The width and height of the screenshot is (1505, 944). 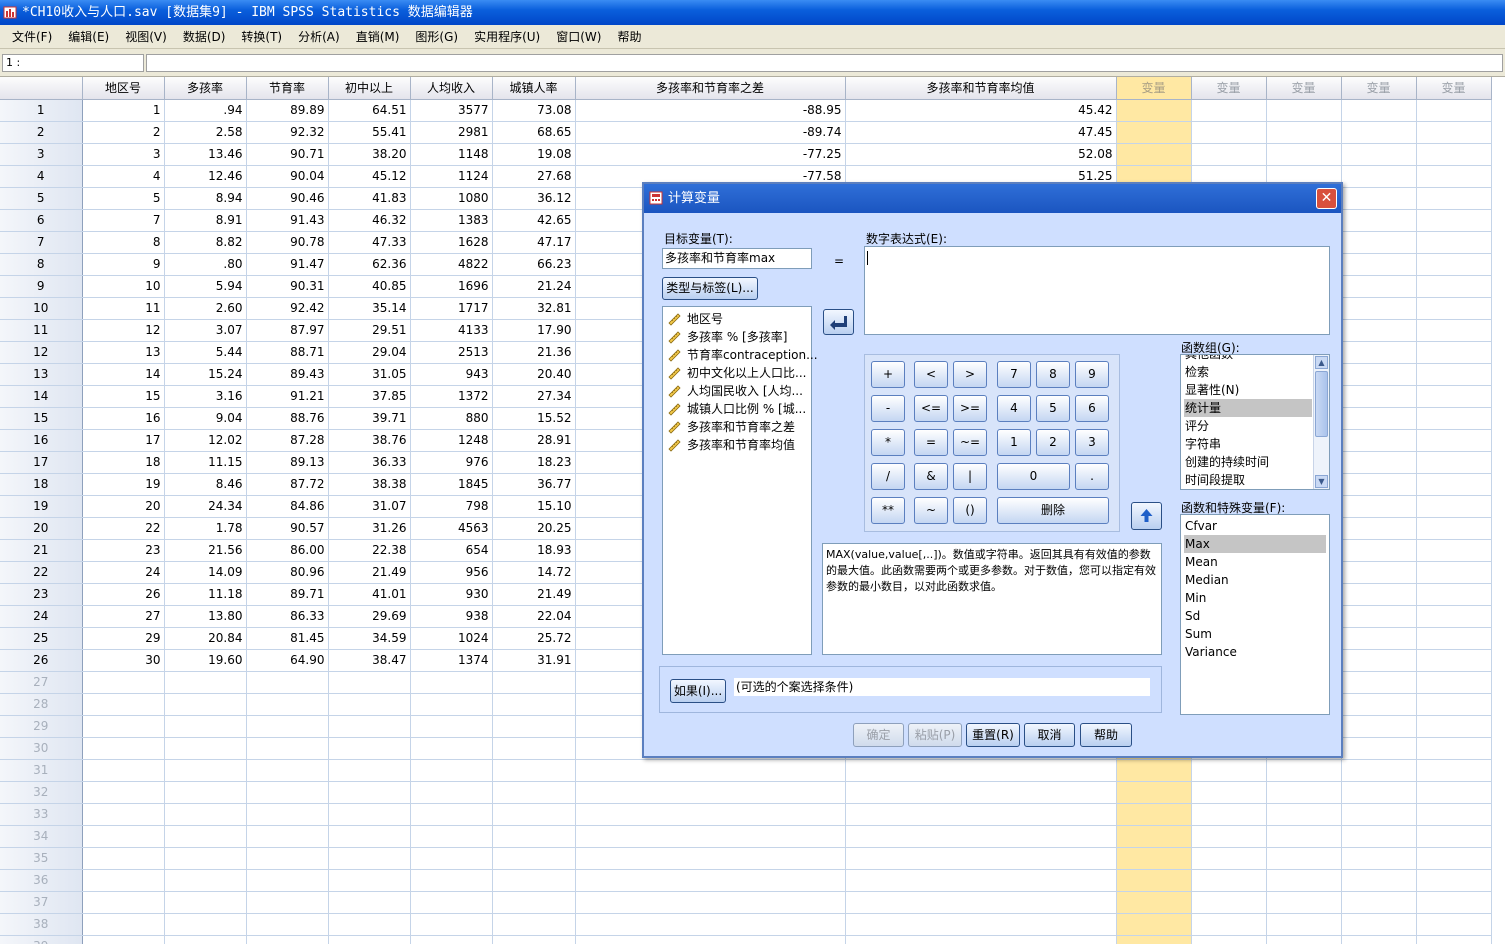 What do you see at coordinates (205, 198) in the screenshot?
I see `data-cell: 8.94` at bounding box center [205, 198].